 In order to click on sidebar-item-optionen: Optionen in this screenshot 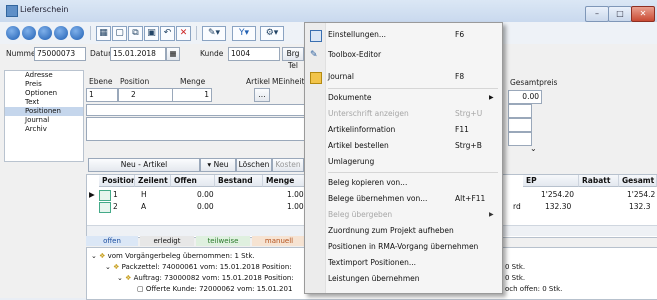, I will do `click(44, 93)`.